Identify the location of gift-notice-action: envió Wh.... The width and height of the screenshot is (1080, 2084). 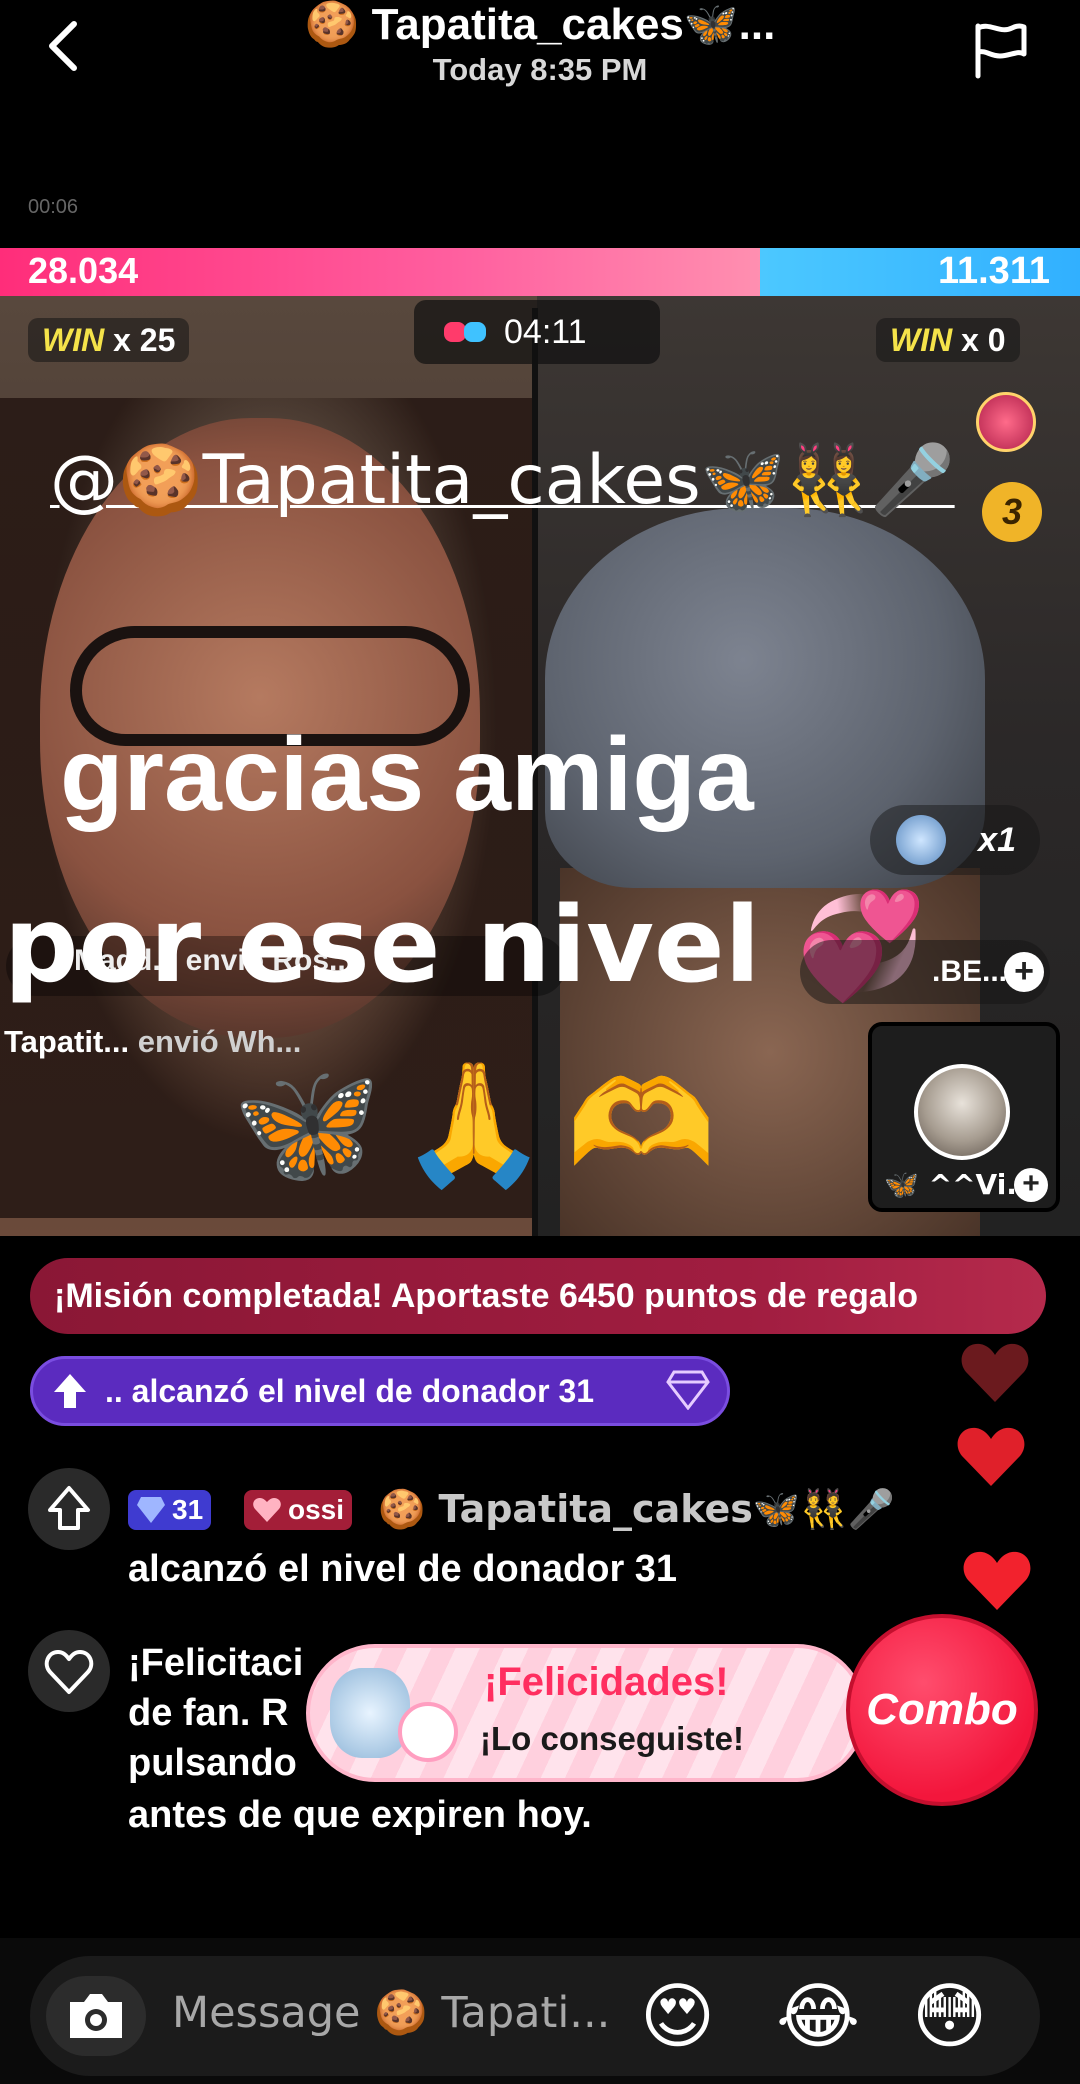
(219, 1041).